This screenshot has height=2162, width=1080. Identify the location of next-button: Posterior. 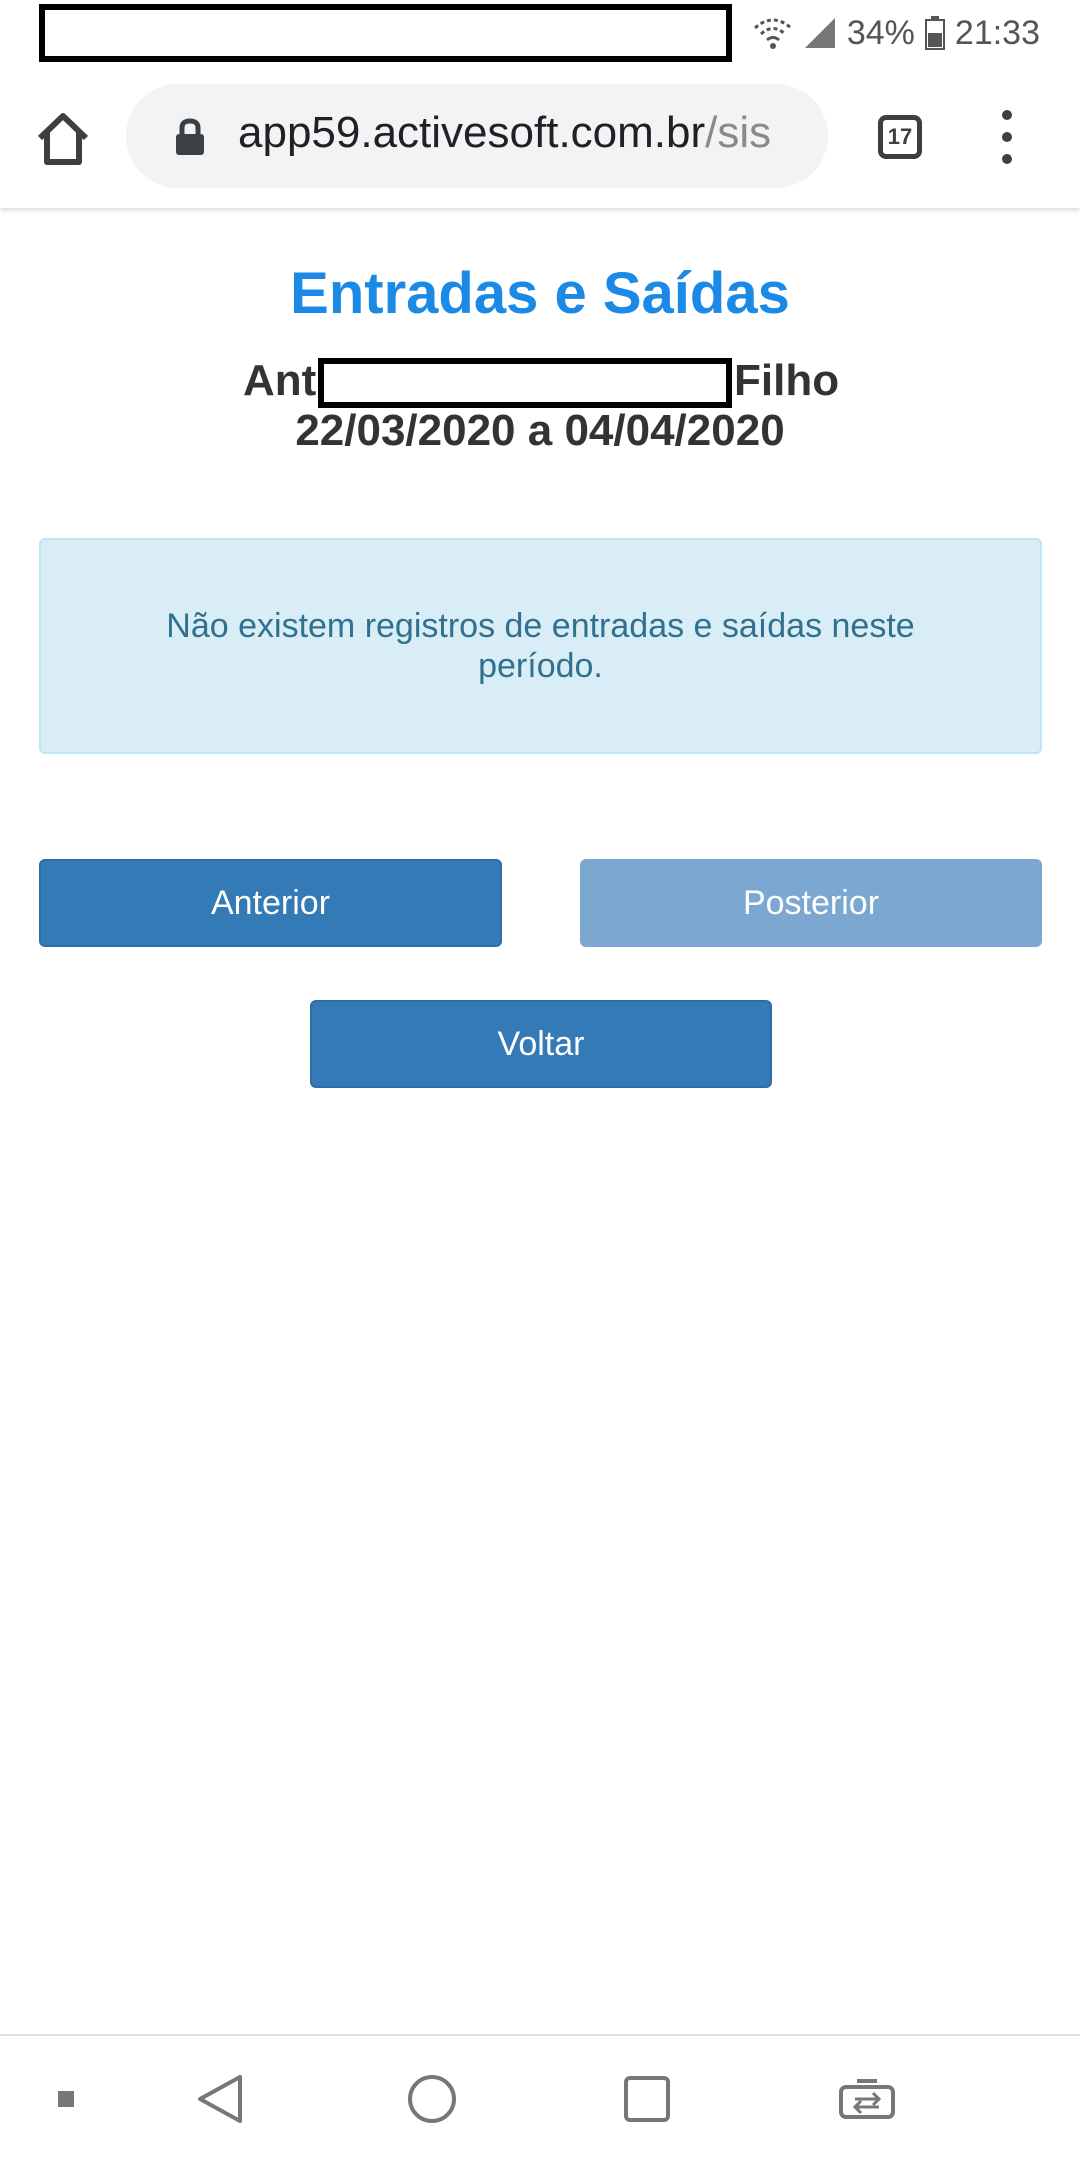
(811, 903).